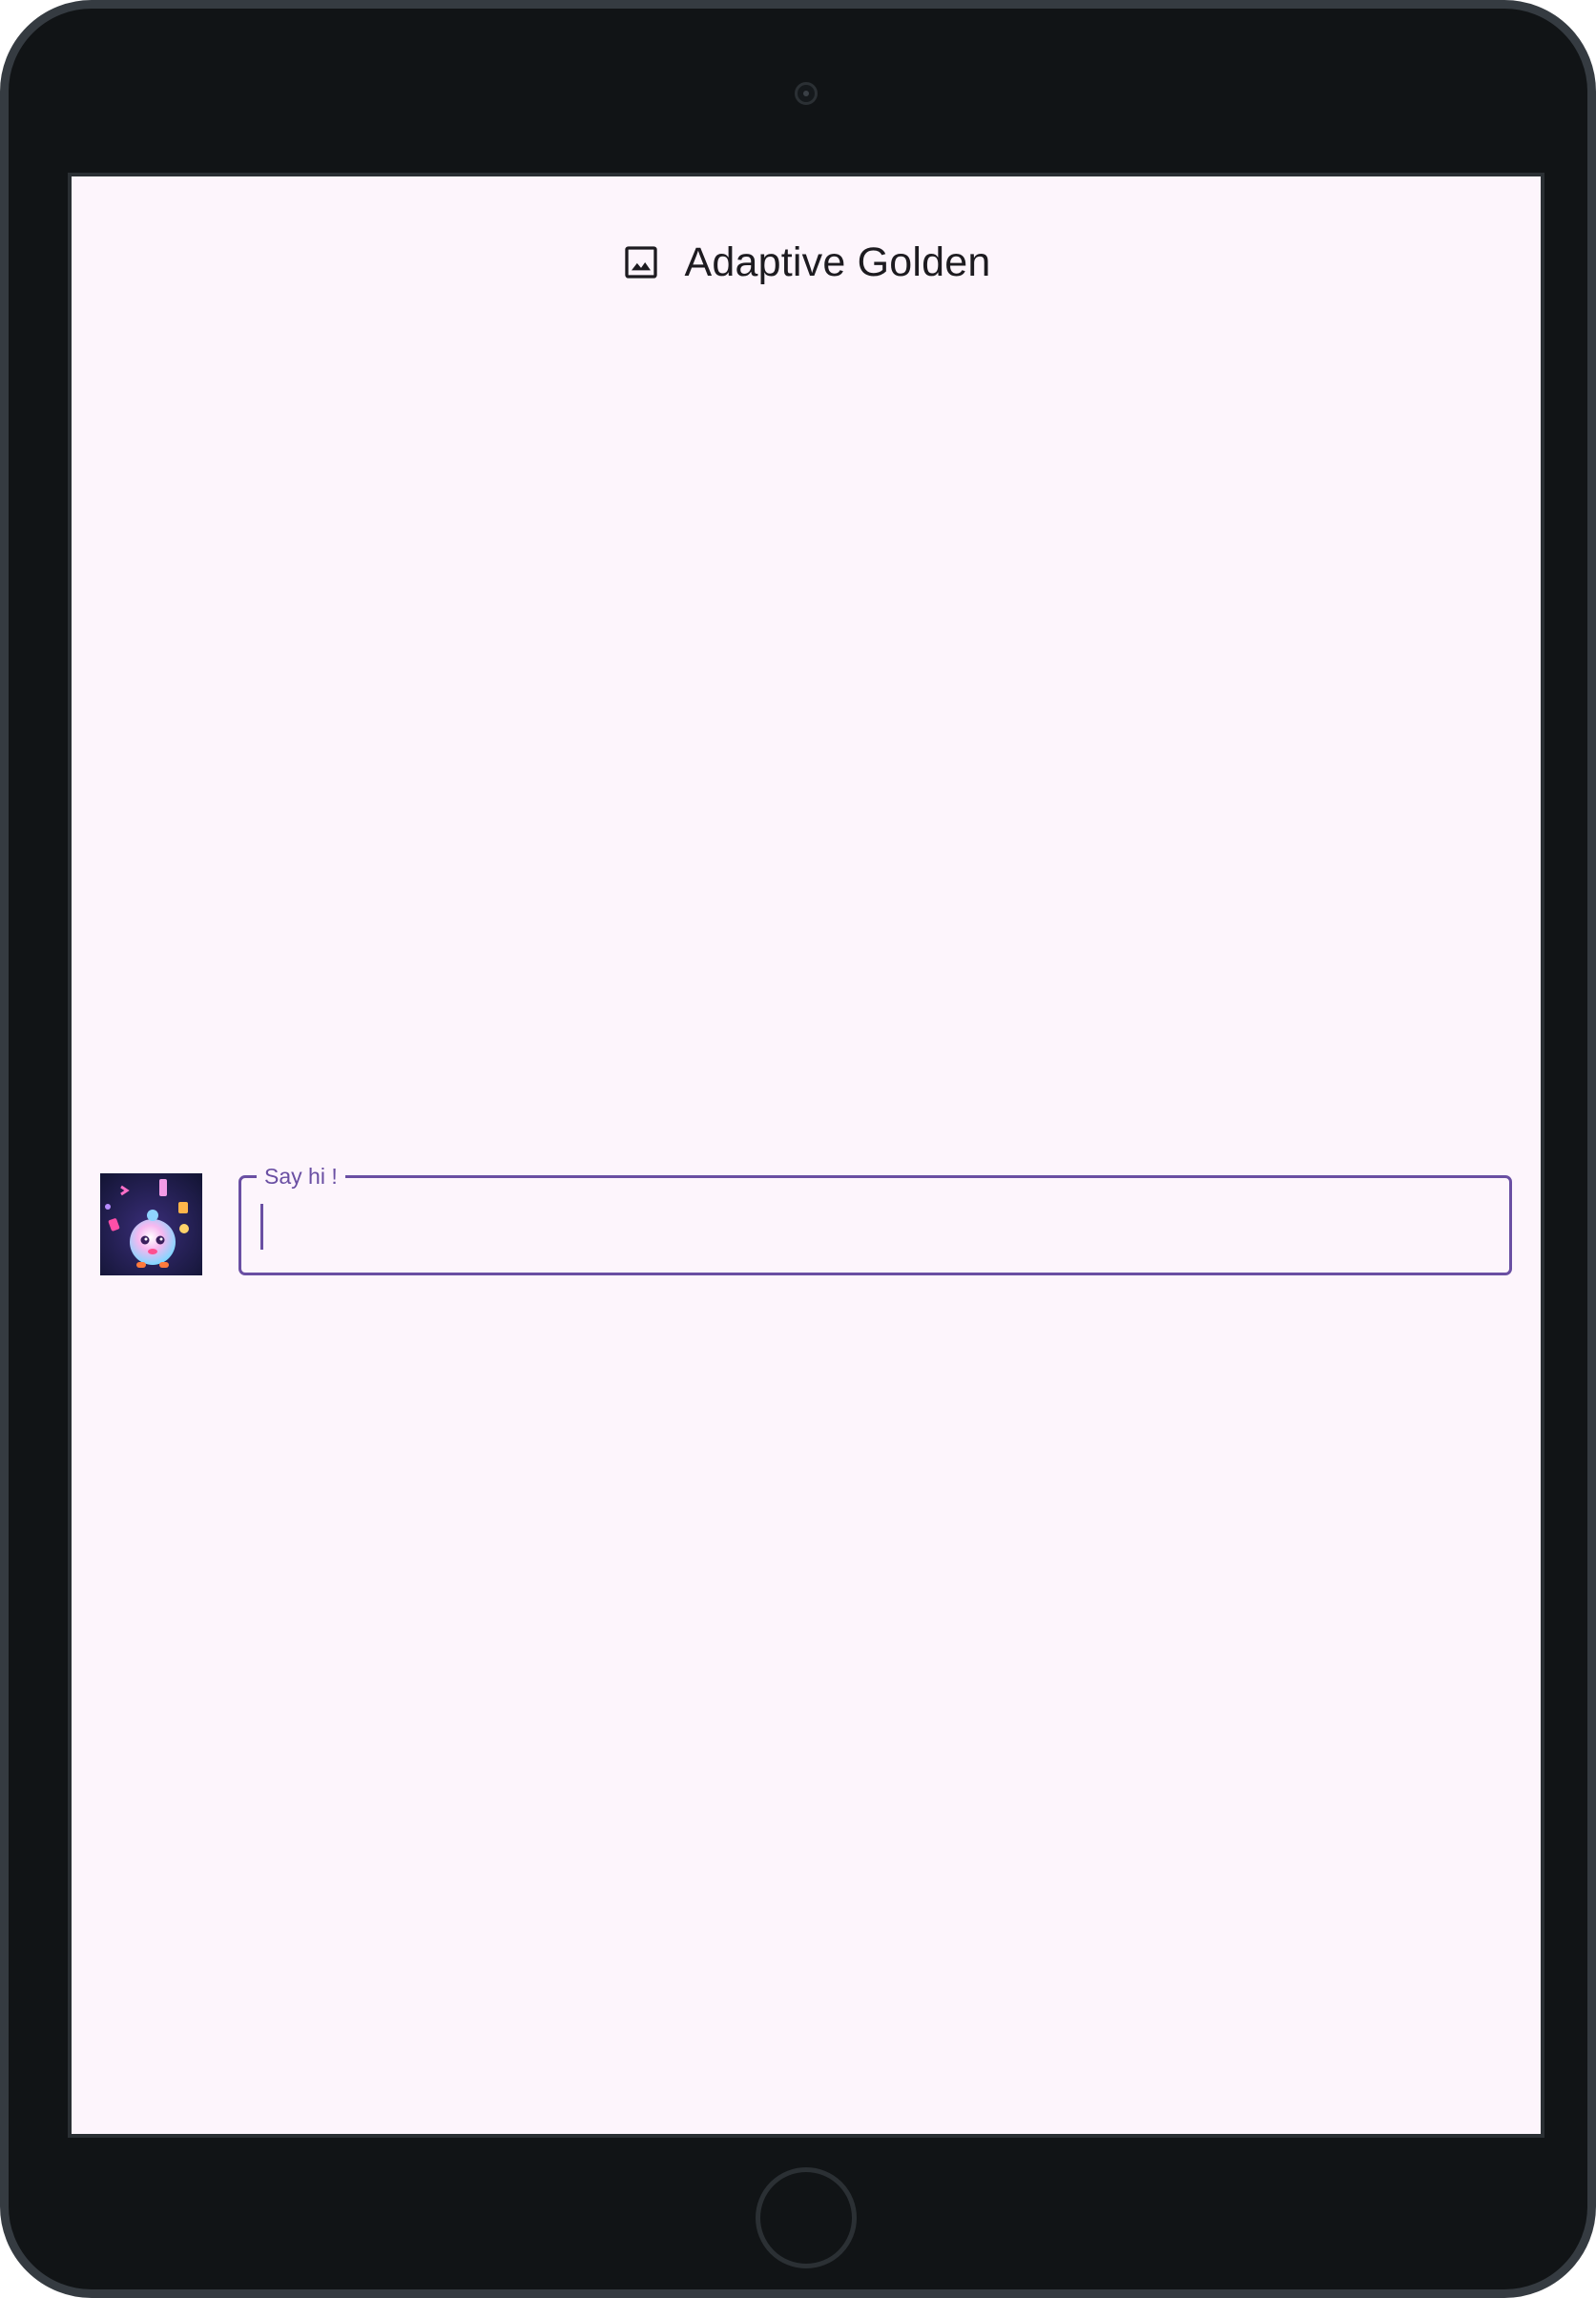 This screenshot has width=1596, height=2298. Describe the element at coordinates (807, 2218) in the screenshot. I see `home-button` at that location.